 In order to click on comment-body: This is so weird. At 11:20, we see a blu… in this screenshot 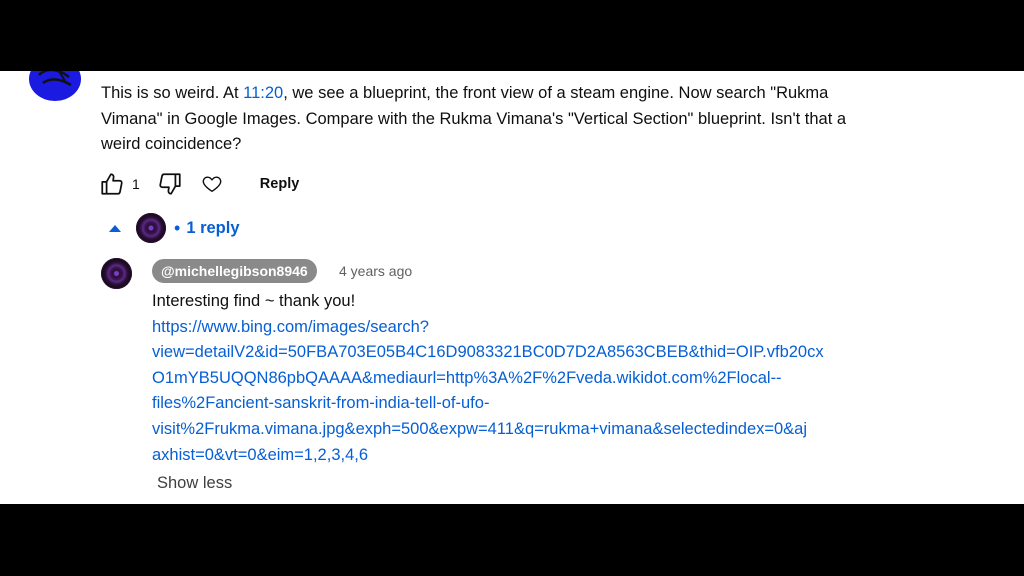, I will do `click(481, 119)`.